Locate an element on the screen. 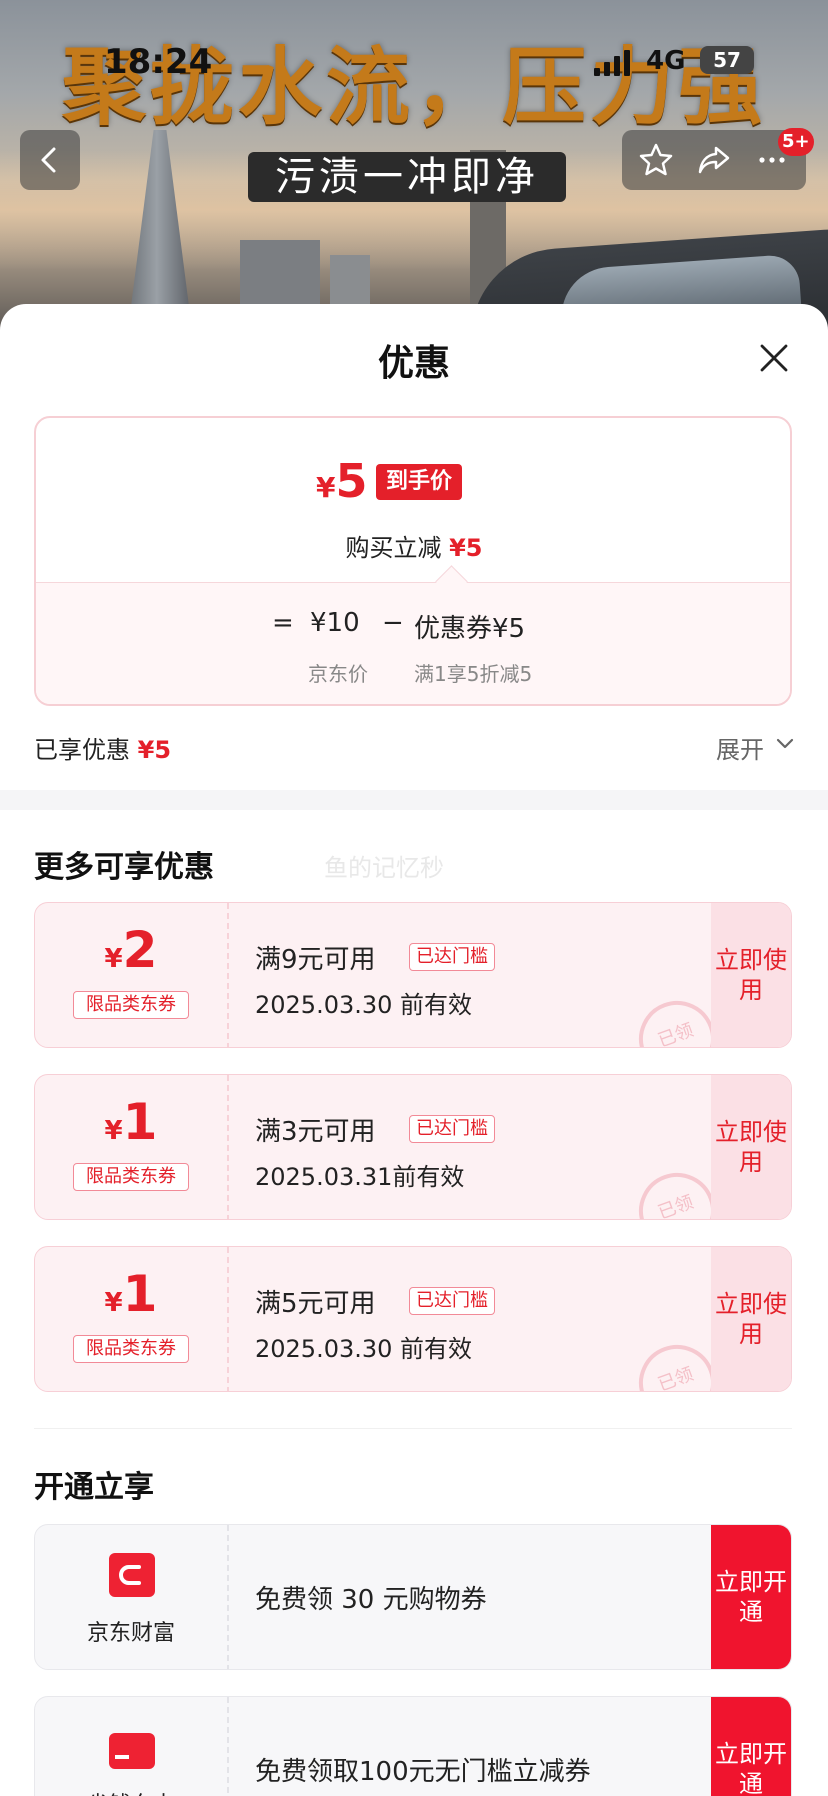 This screenshot has height=1796, width=828. final-price-tag: 到手价 is located at coordinates (419, 482).